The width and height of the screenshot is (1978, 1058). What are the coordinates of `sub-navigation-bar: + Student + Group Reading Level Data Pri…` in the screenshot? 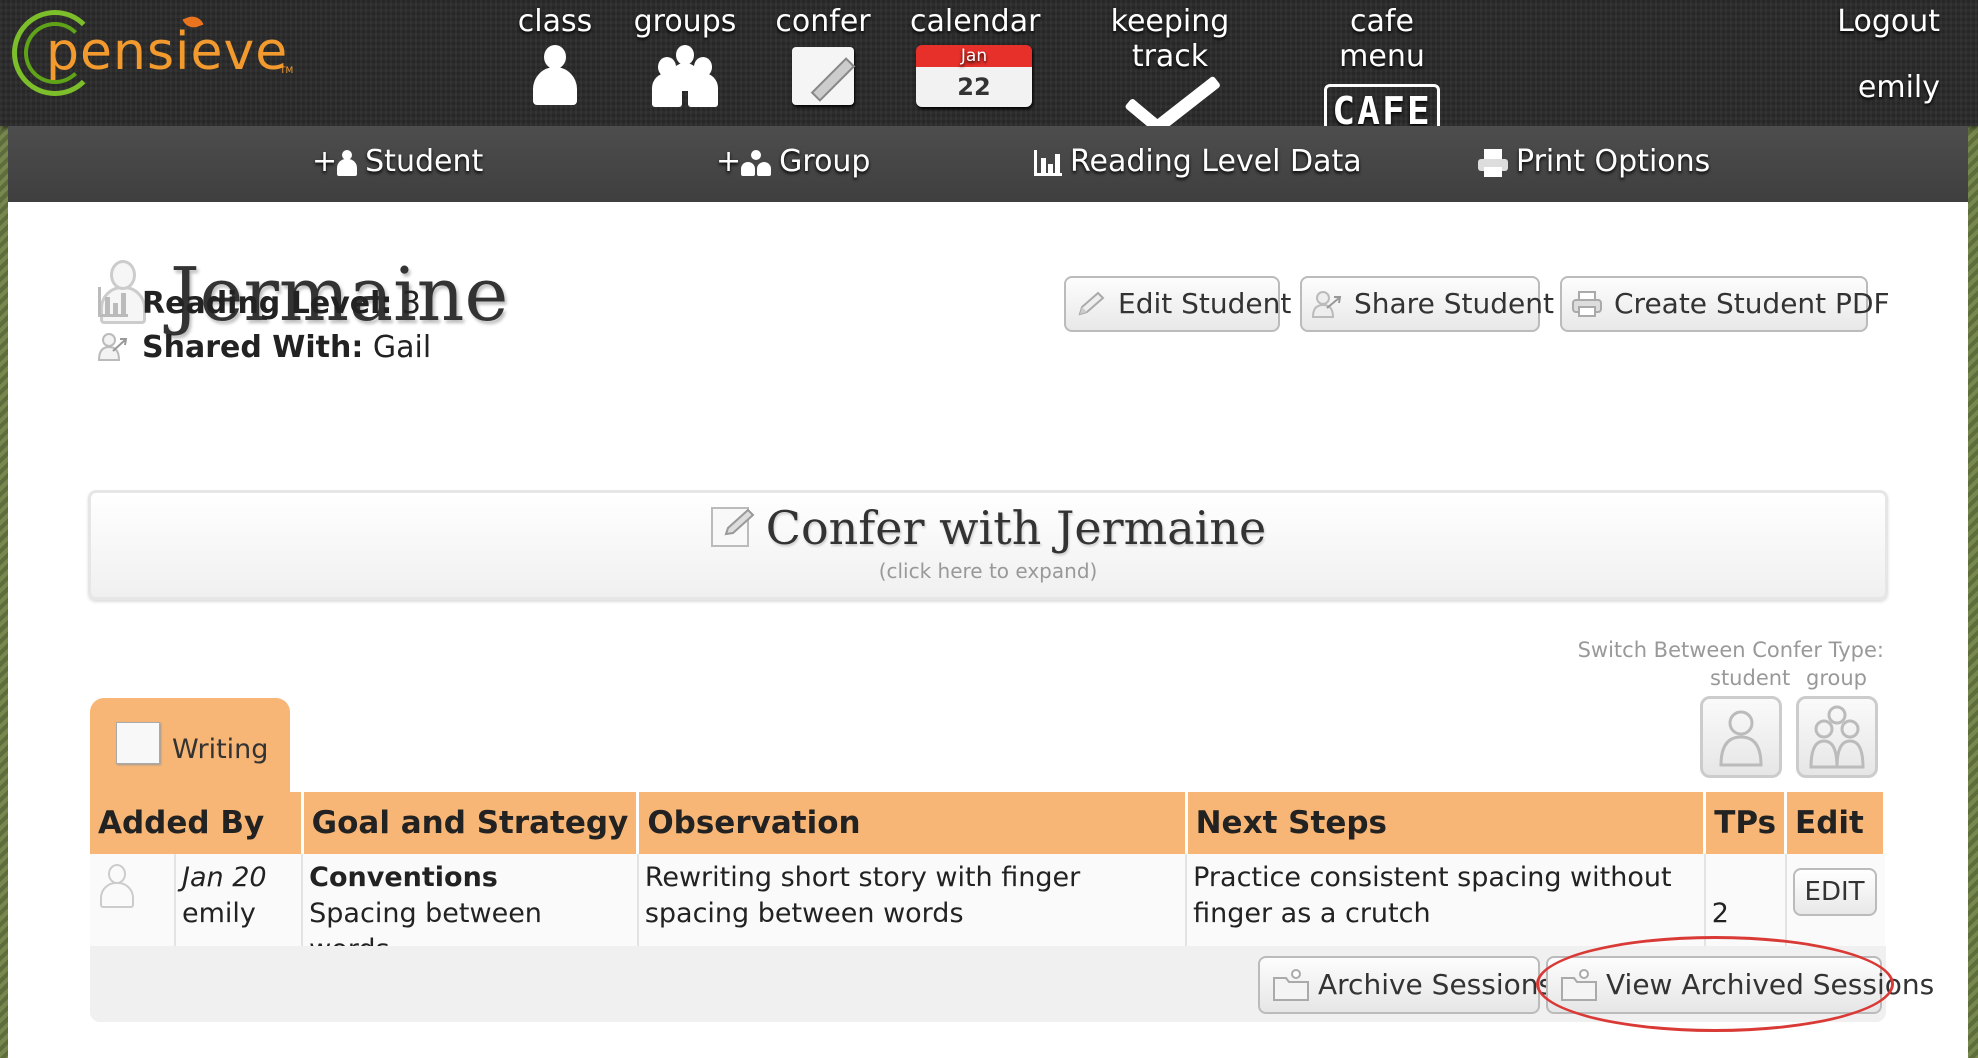 It's located at (988, 164).